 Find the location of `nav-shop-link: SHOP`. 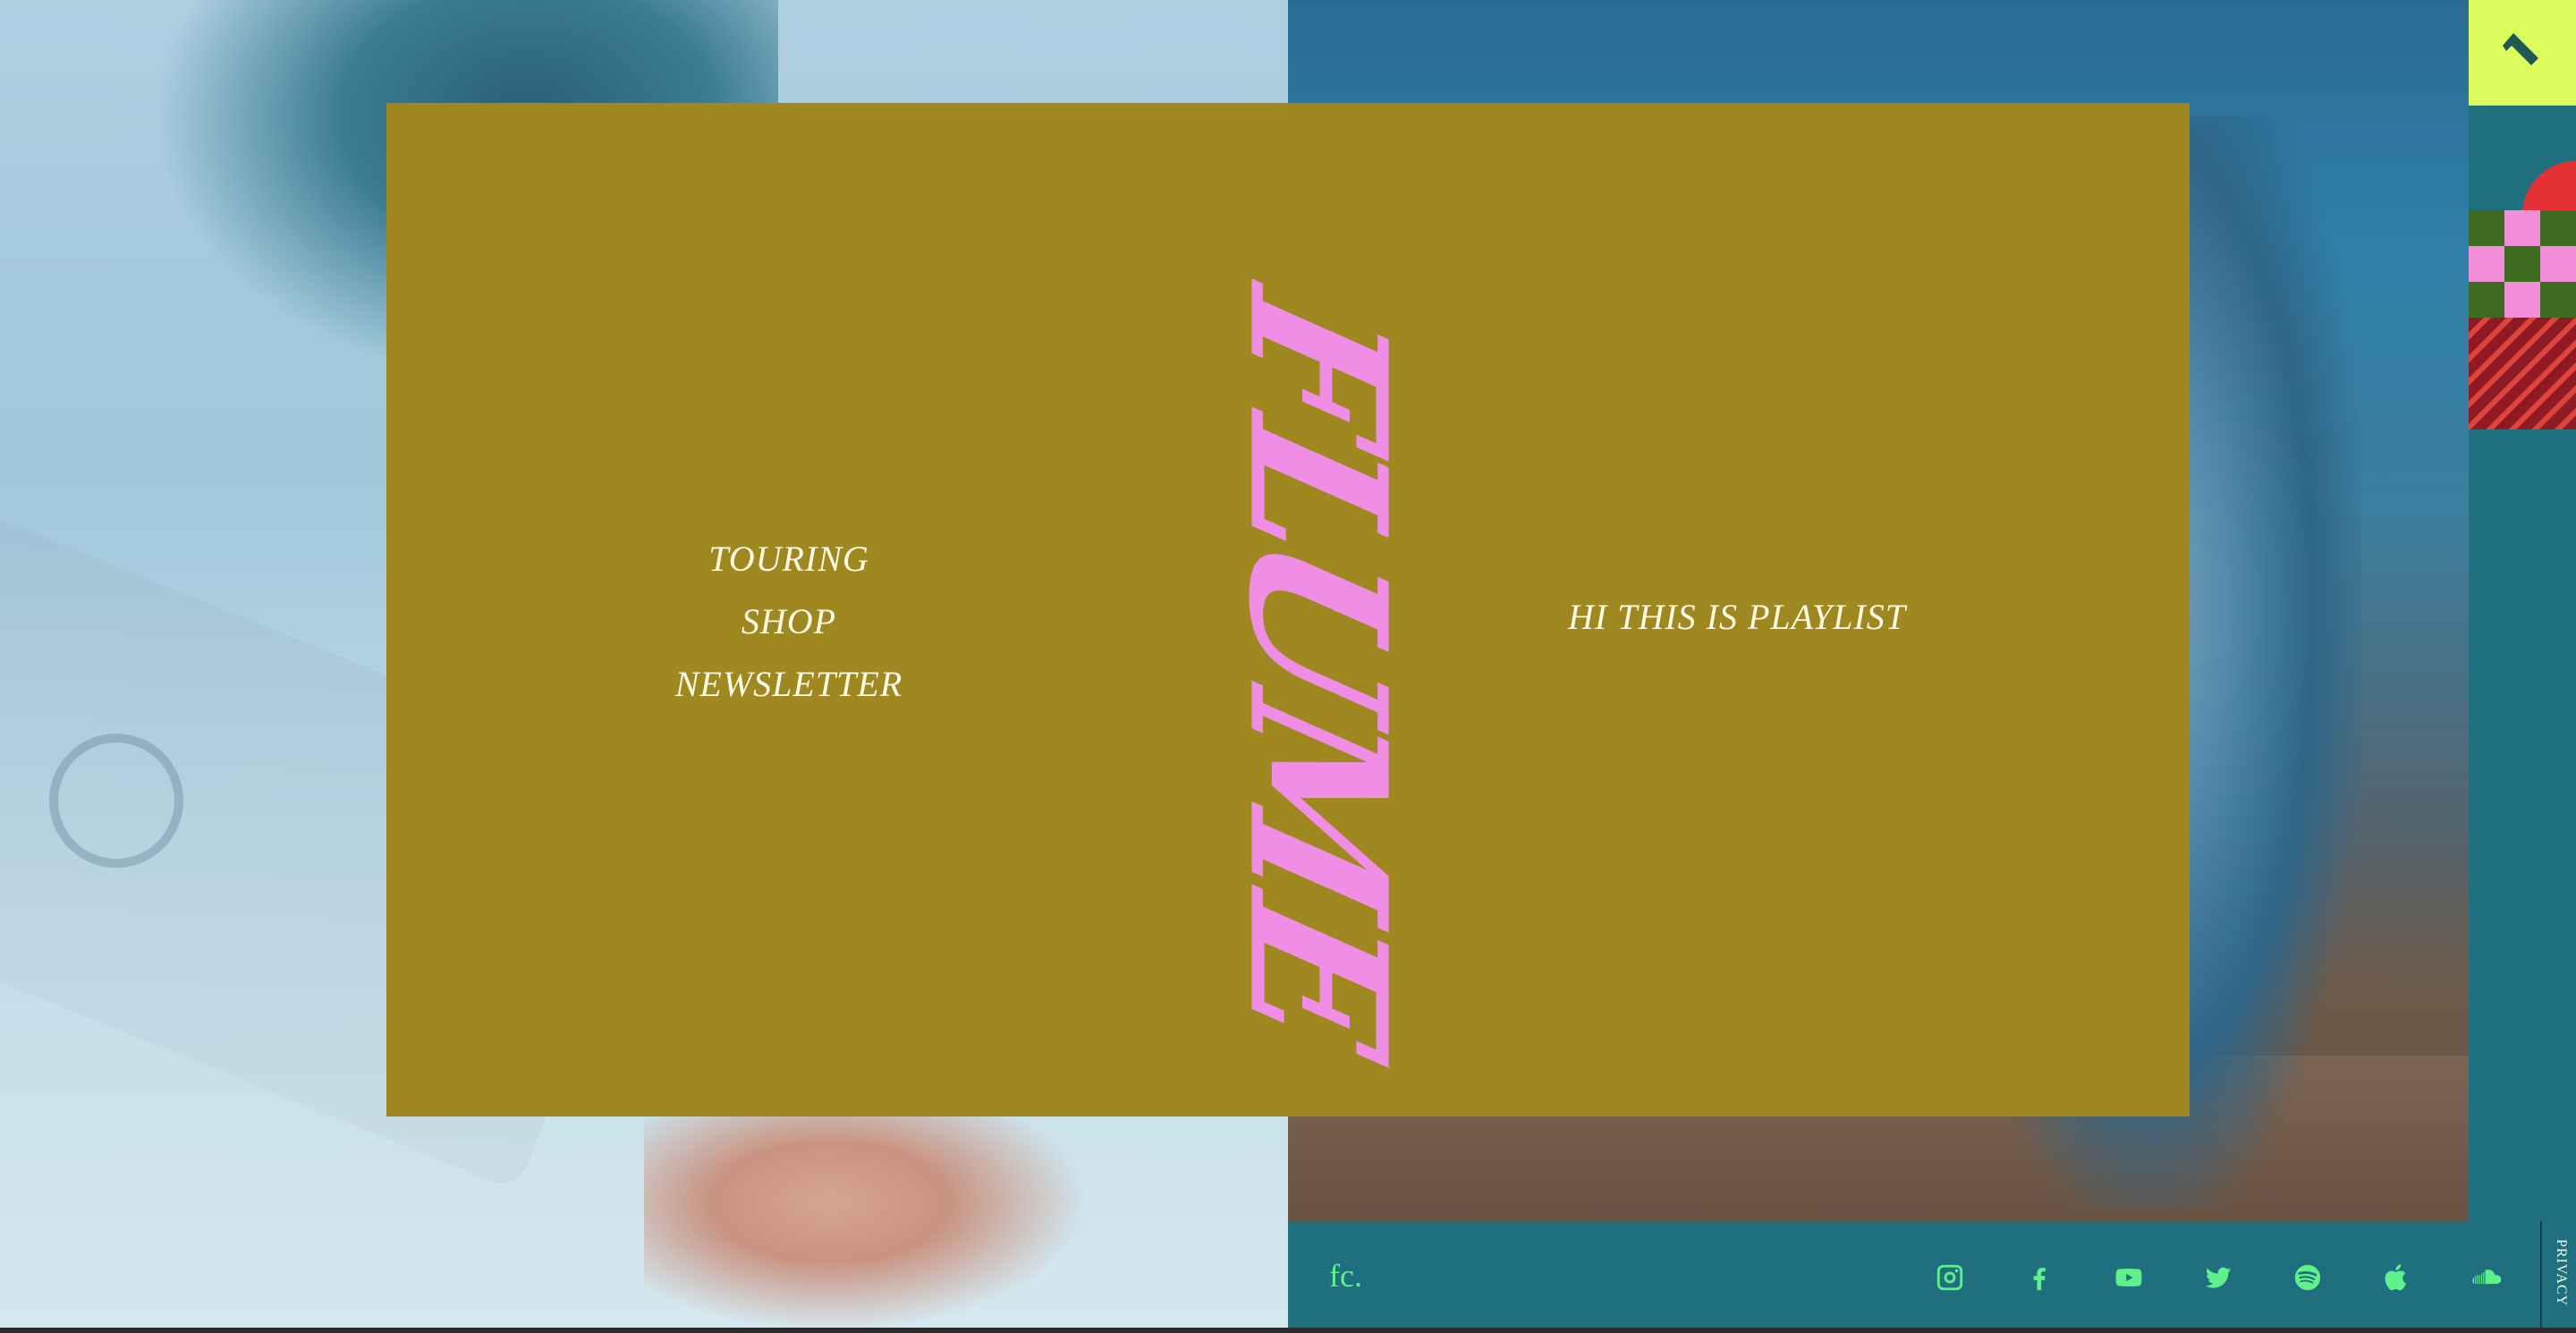

nav-shop-link: SHOP is located at coordinates (788, 621).